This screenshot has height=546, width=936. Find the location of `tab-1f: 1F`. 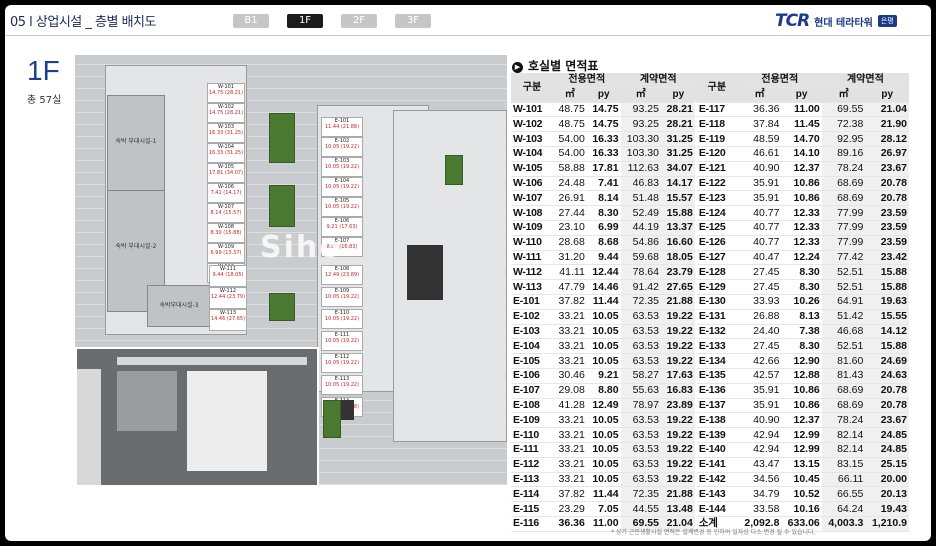

tab-1f: 1F is located at coordinates (305, 21).